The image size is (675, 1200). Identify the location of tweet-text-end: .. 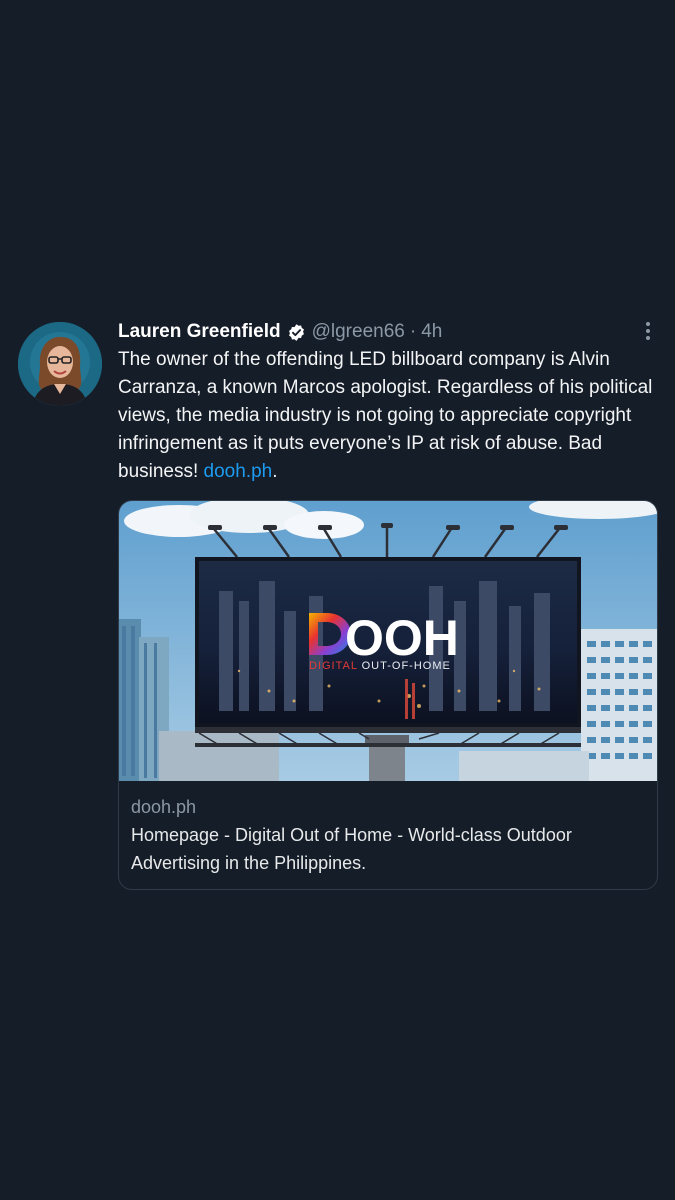
(275, 471).